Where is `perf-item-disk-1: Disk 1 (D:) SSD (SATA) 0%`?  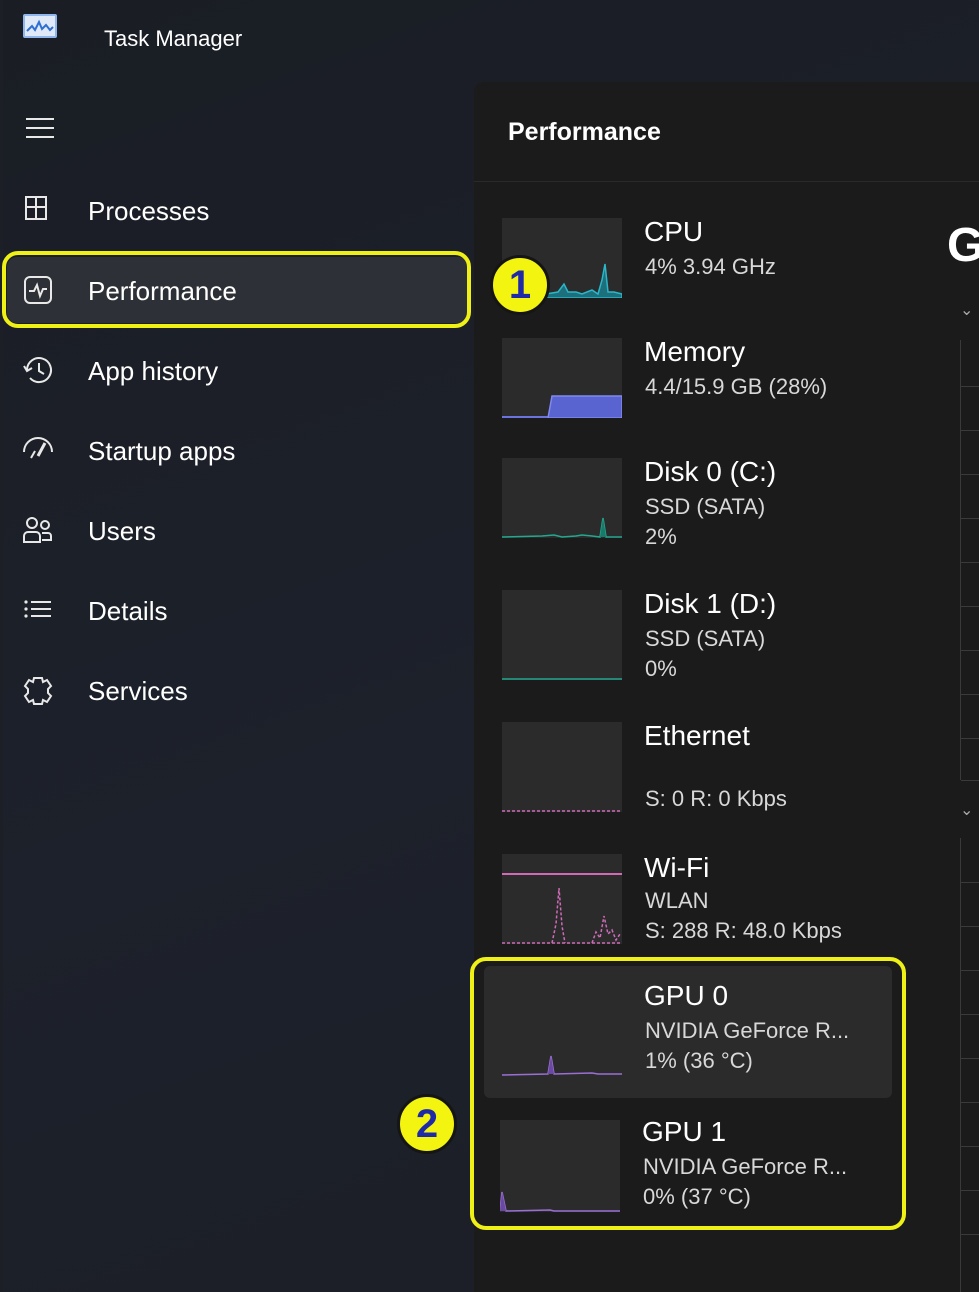 perf-item-disk-1: Disk 1 (D:) SSD (SATA) 0% is located at coordinates (684, 644).